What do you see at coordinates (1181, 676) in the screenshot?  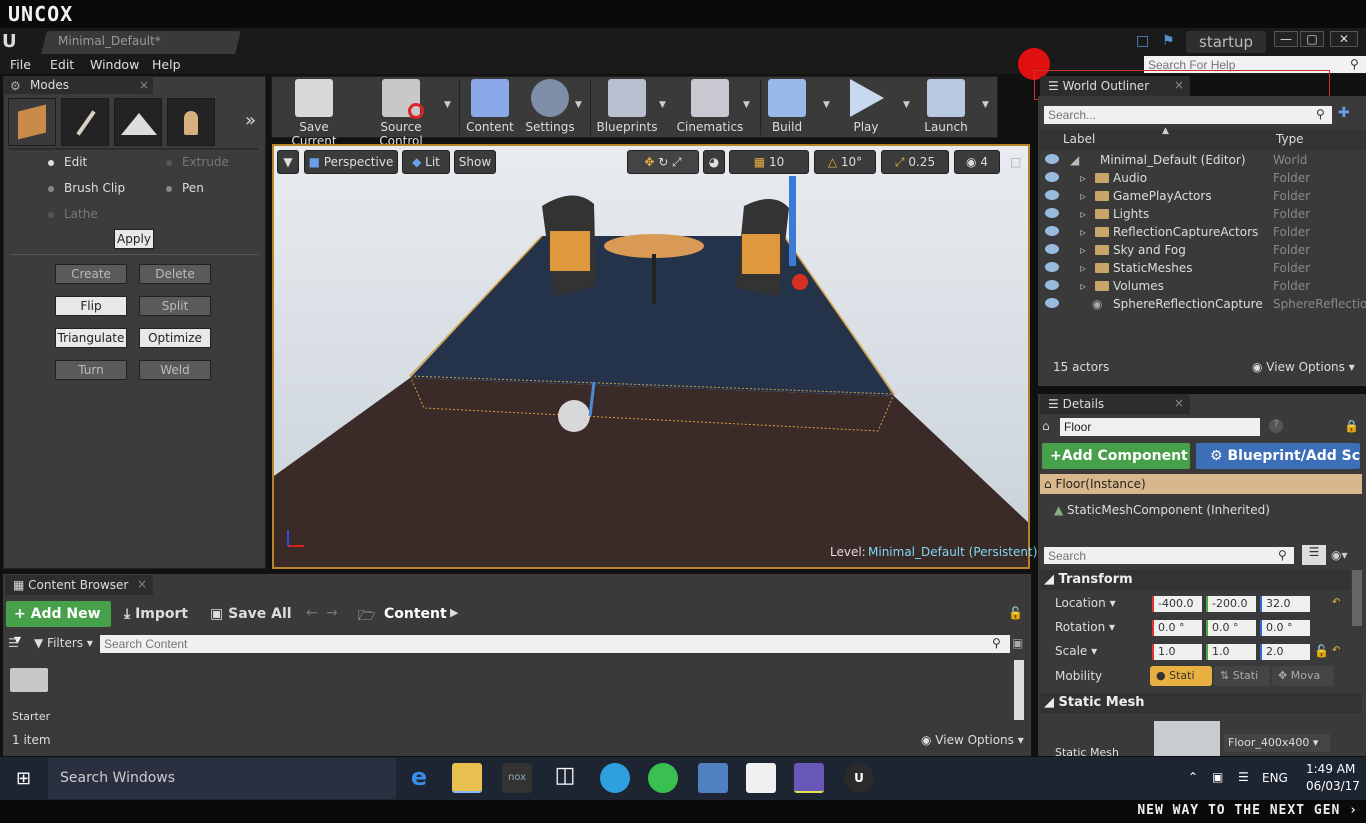 I see `mobility-static-button: ● Stati` at bounding box center [1181, 676].